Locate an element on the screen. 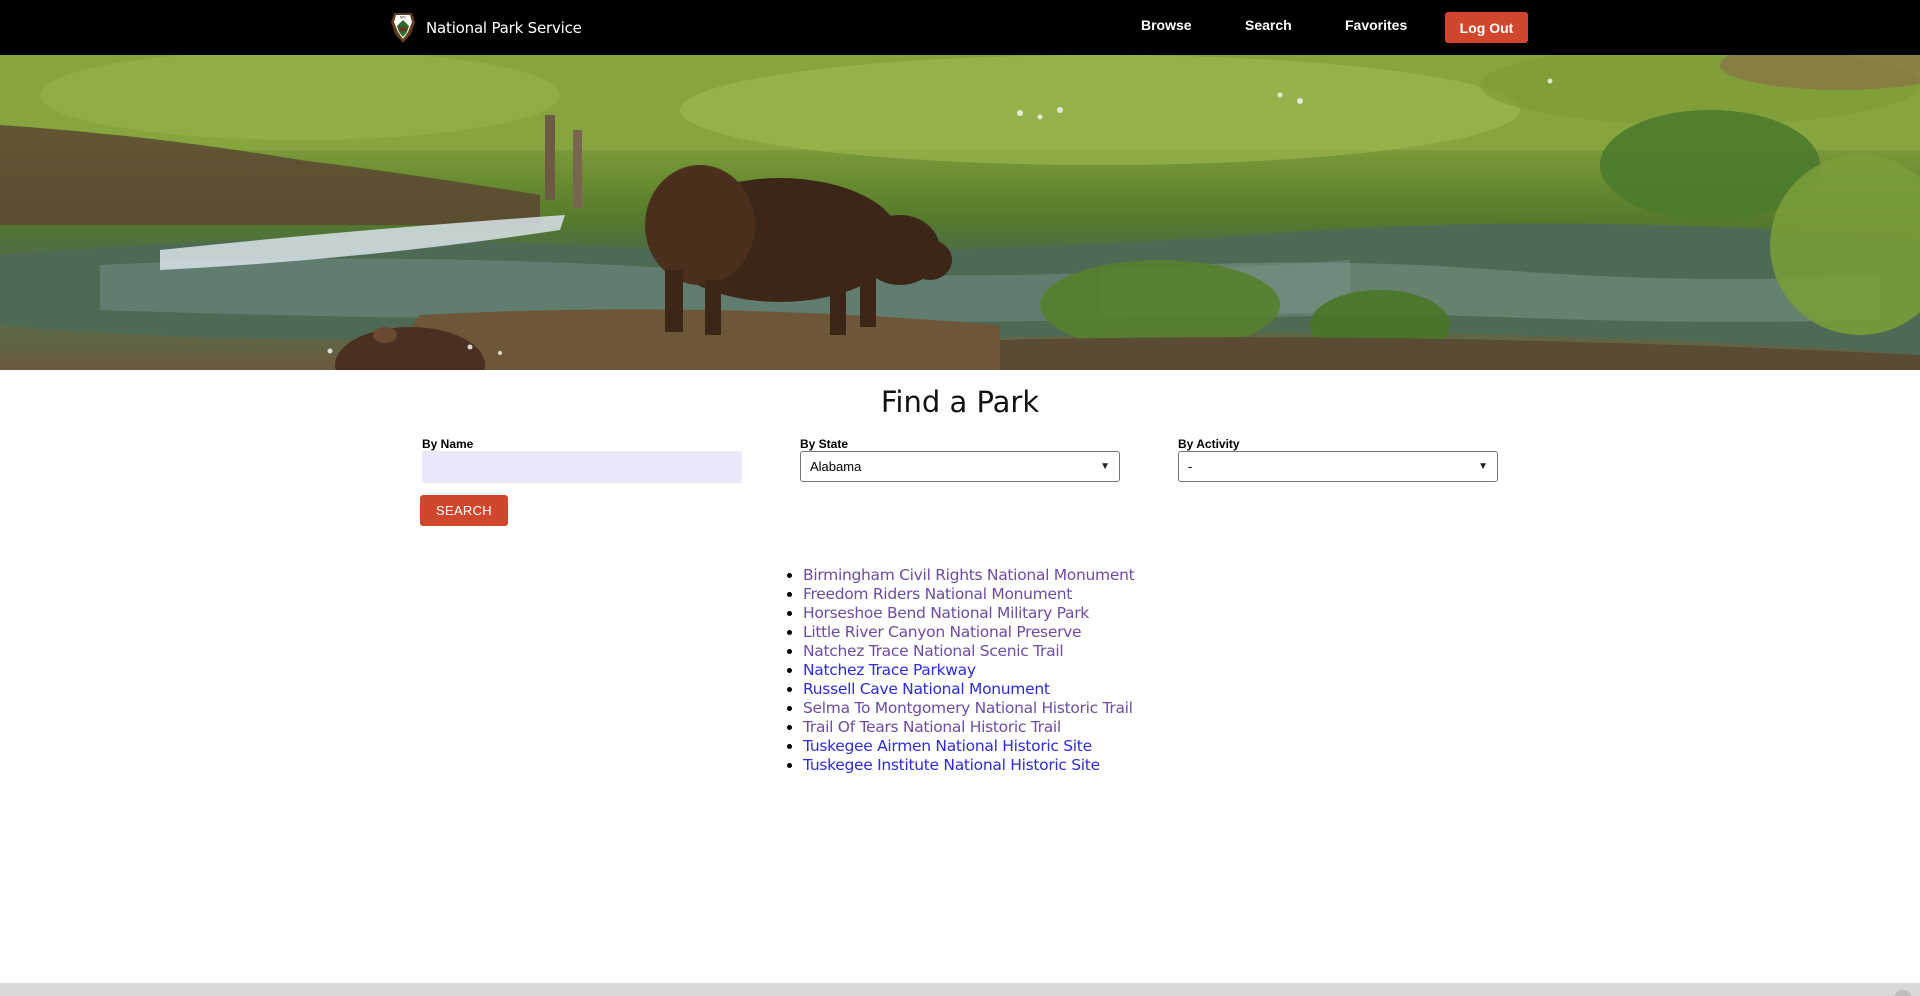  nav-browse-link: Browse is located at coordinates (1166, 25).